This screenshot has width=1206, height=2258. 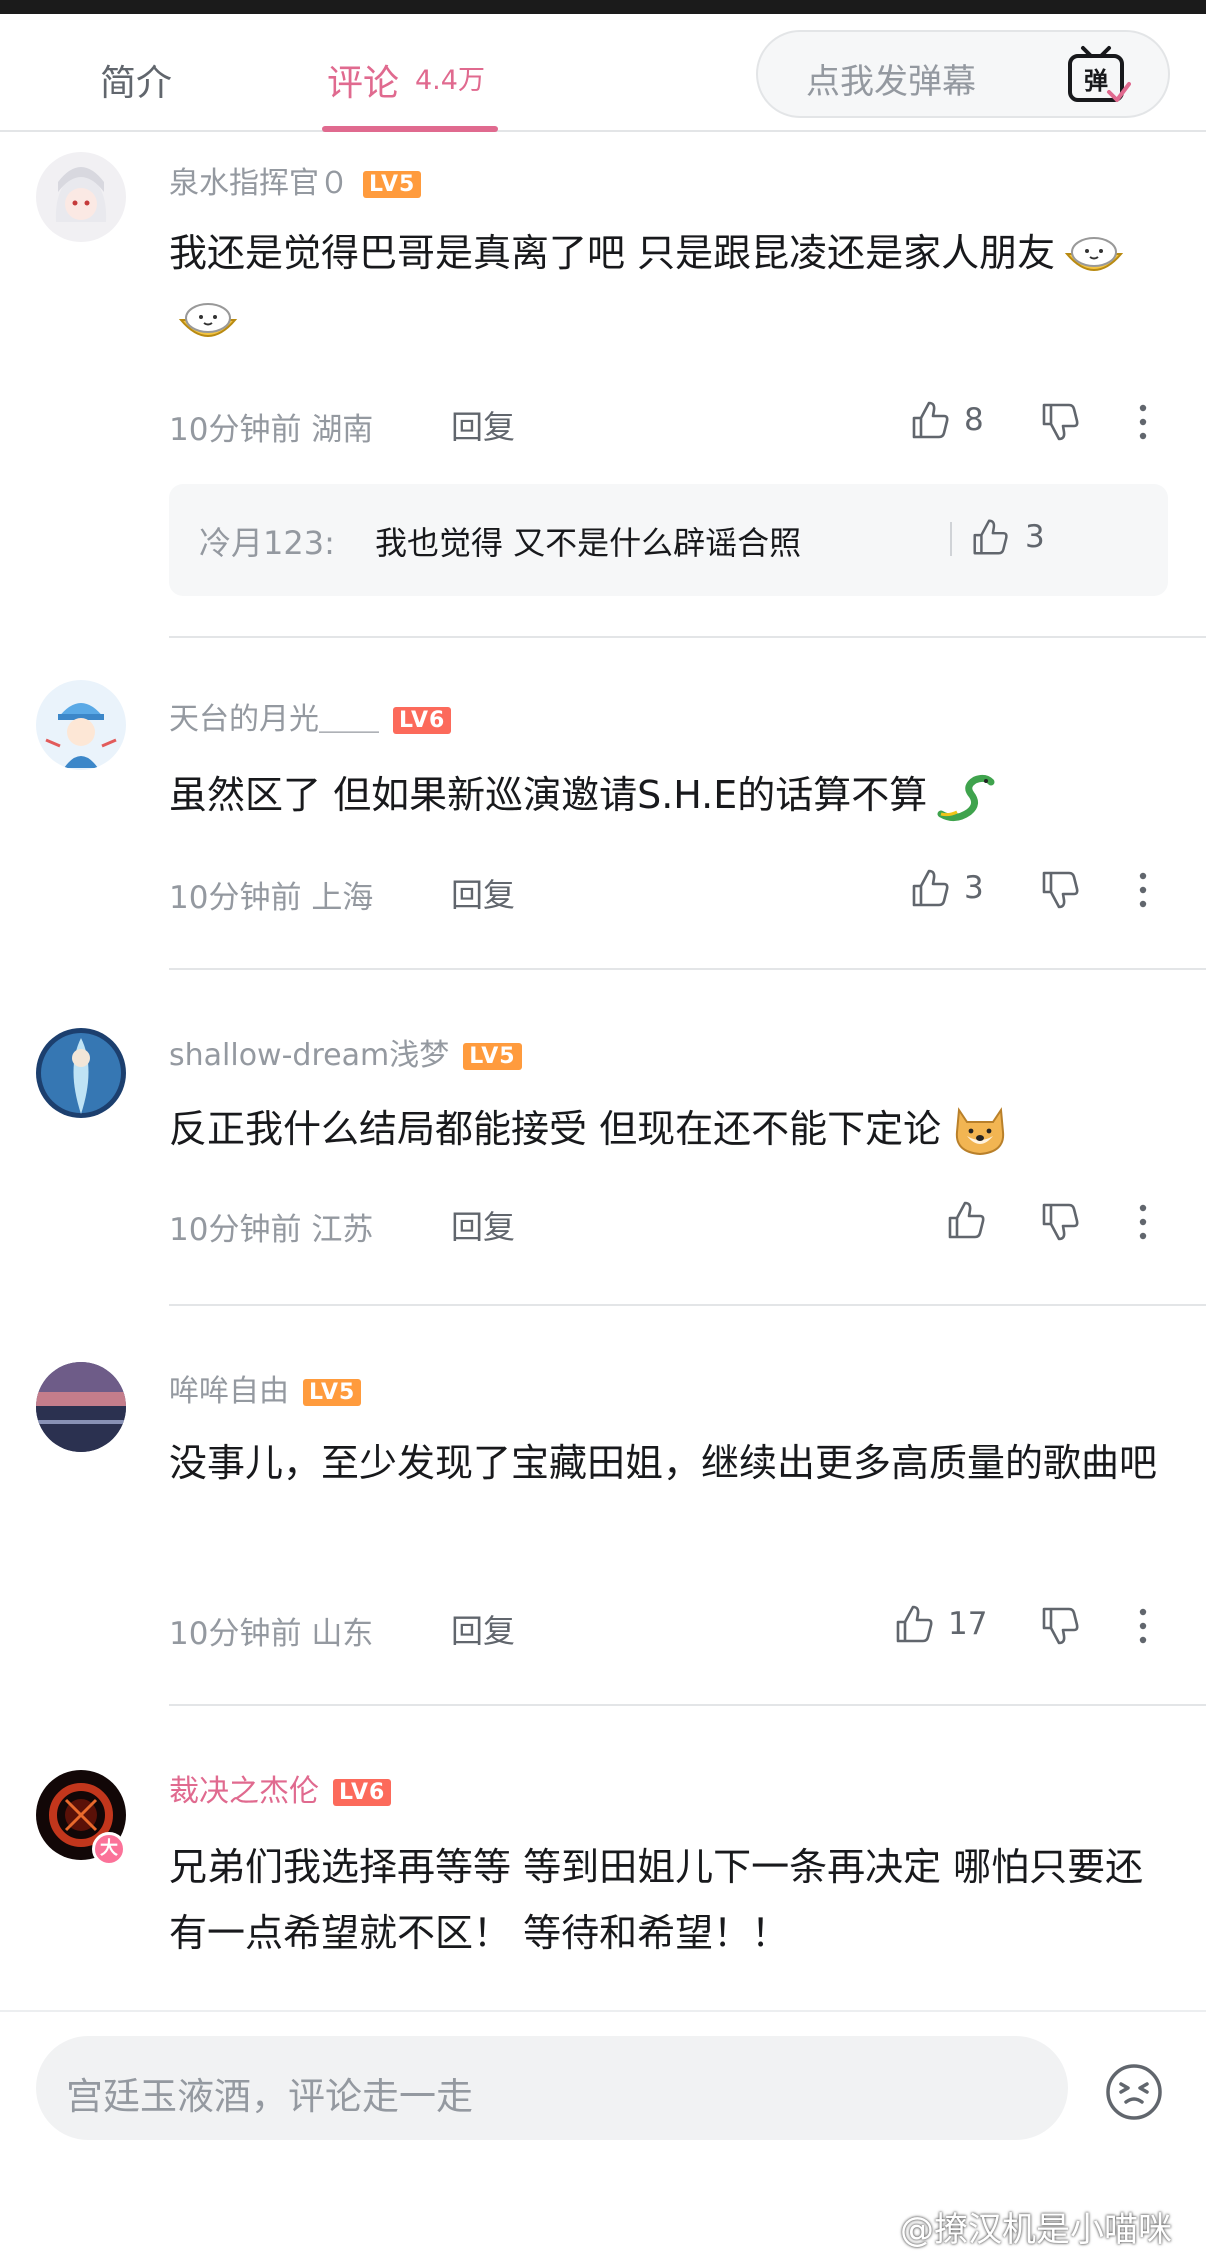 I want to click on sub-reply-like-button: 3, so click(x=1007, y=537).